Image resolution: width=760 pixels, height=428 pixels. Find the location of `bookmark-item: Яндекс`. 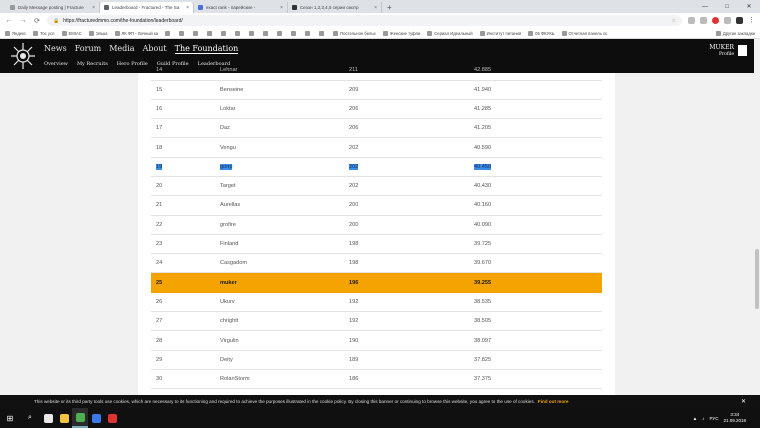

bookmark-item: Яндекс is located at coordinates (15, 33).